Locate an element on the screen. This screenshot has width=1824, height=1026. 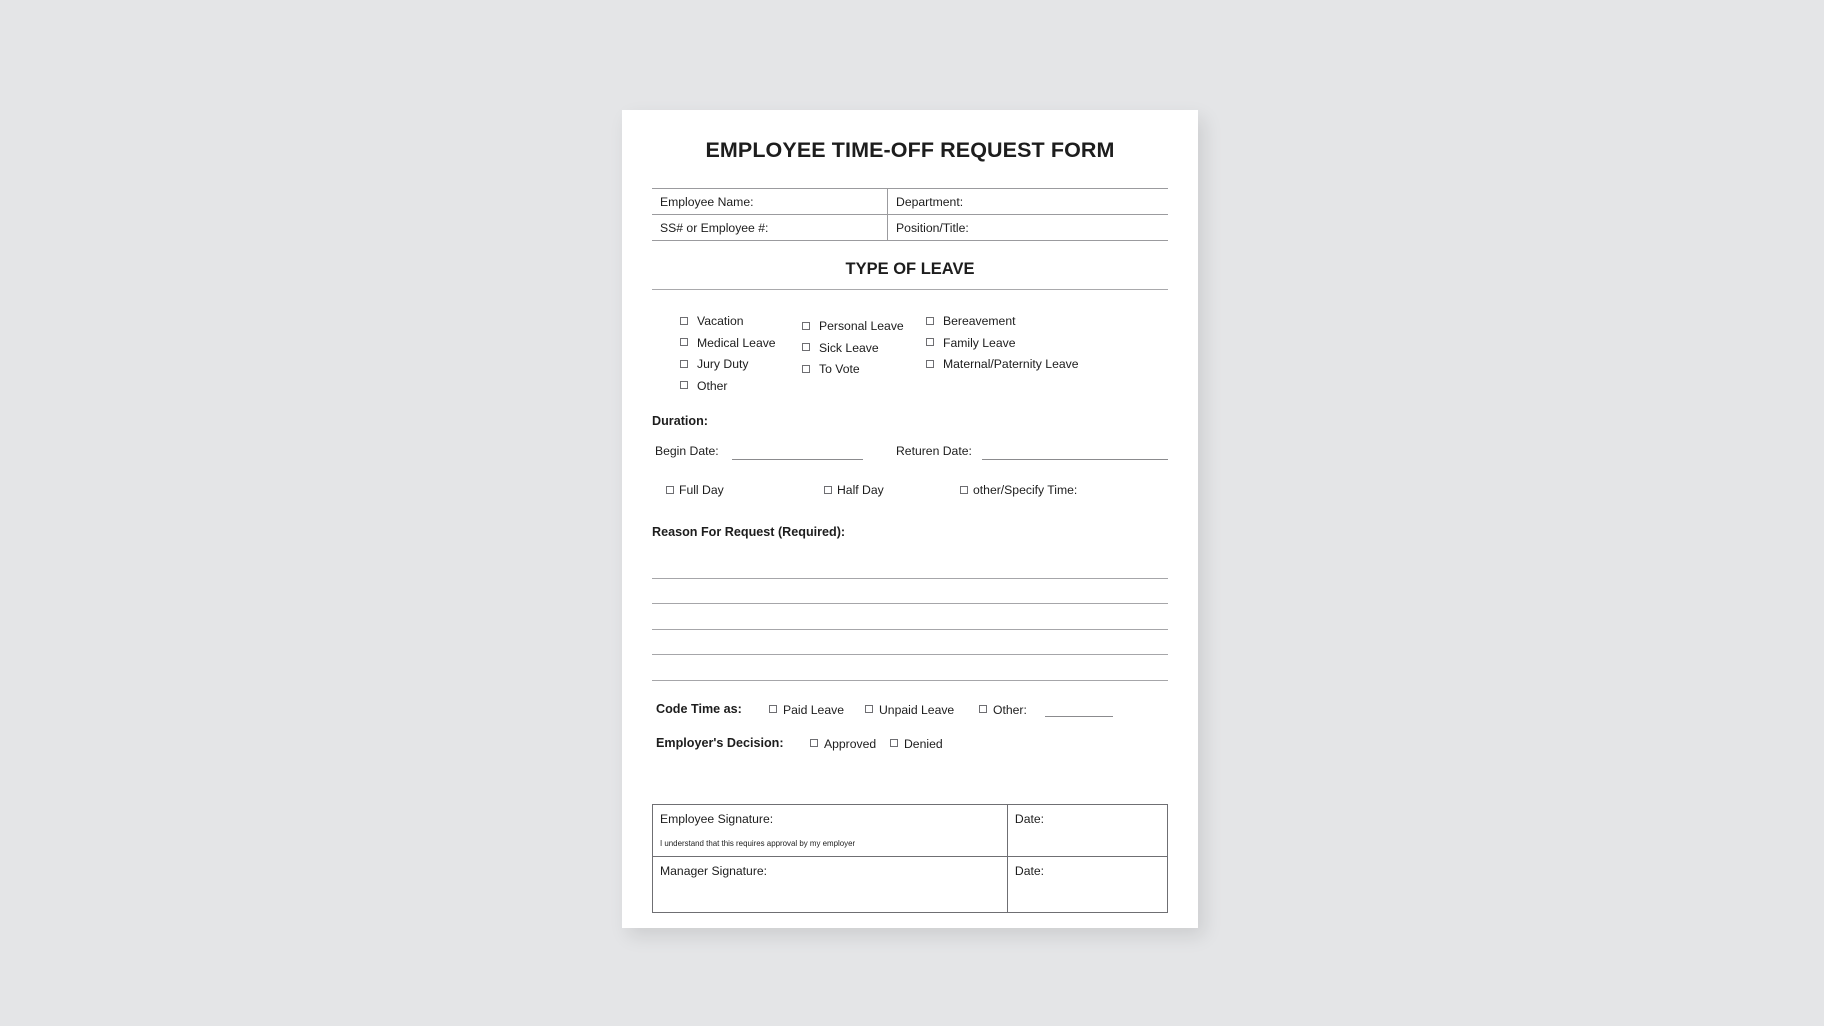
employee-date-cell: Date: is located at coordinates (1087, 830).